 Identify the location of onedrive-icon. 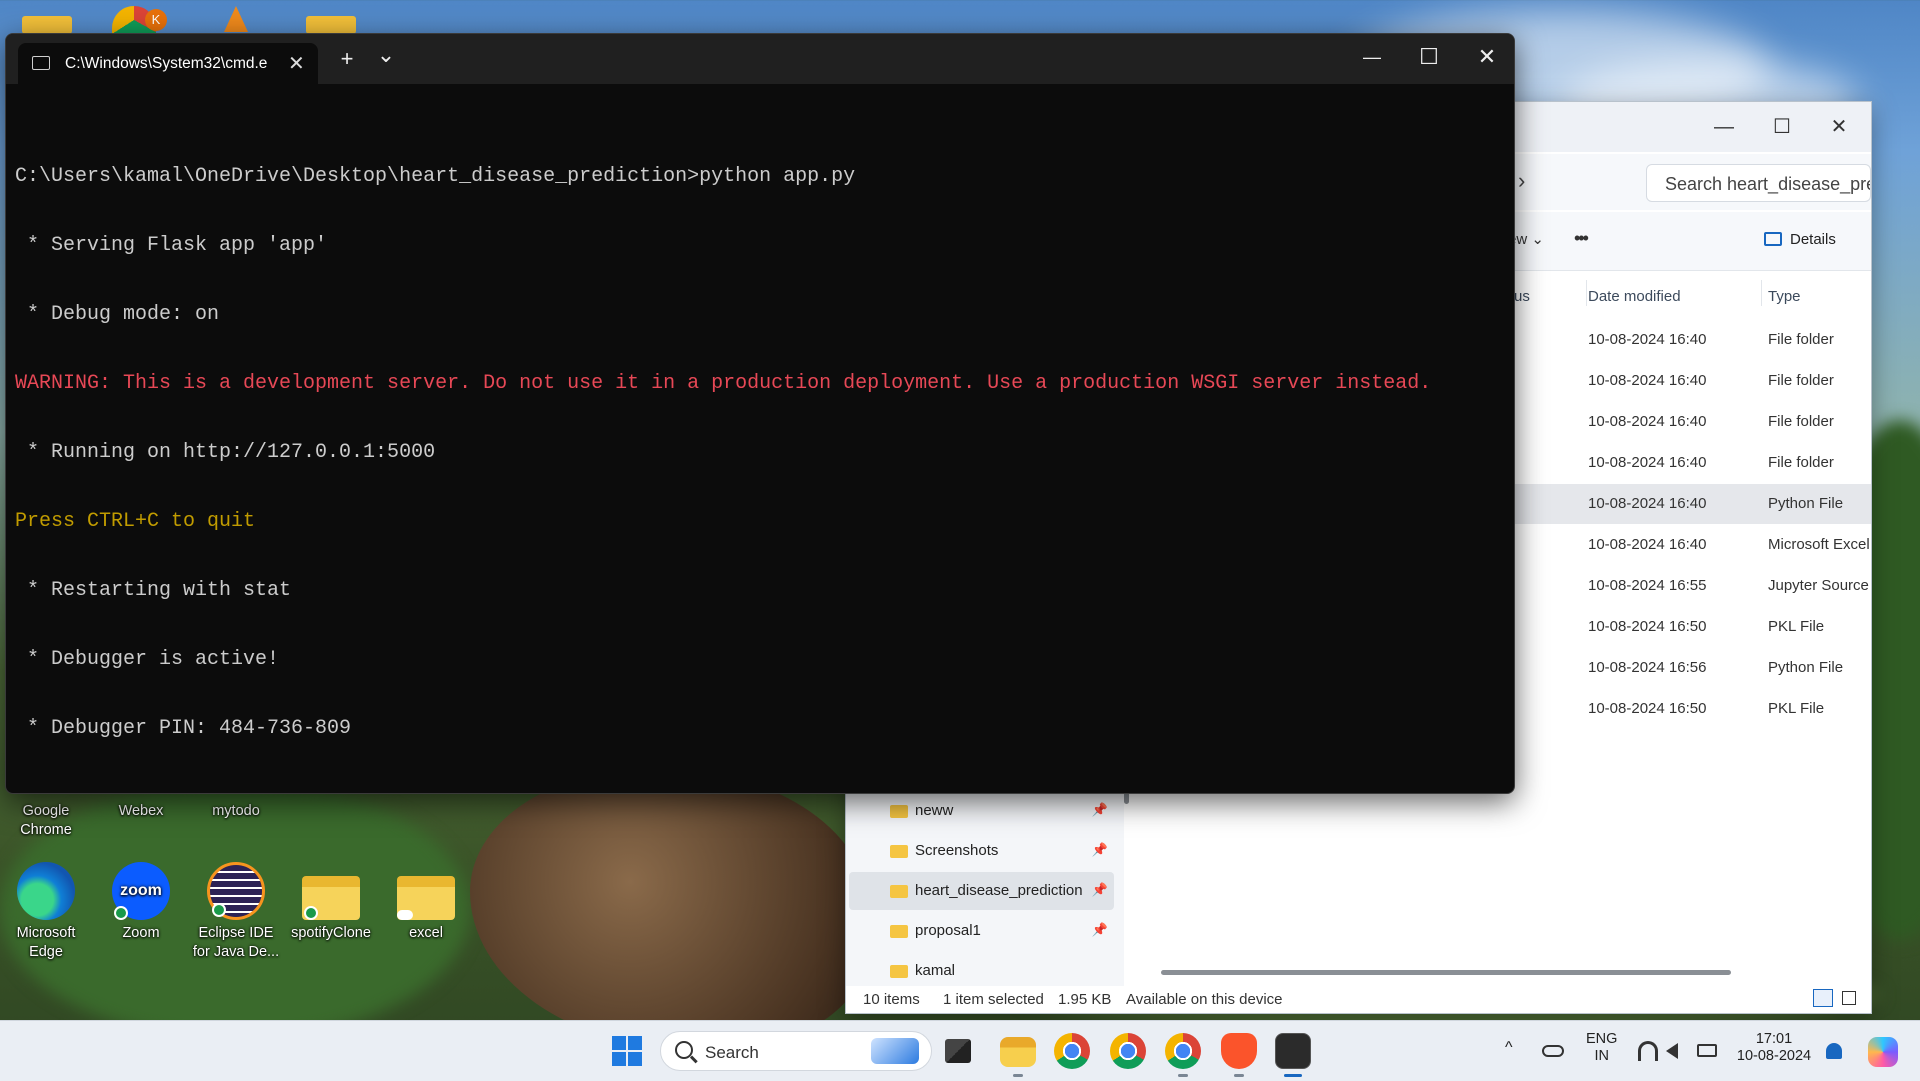
(1553, 1051).